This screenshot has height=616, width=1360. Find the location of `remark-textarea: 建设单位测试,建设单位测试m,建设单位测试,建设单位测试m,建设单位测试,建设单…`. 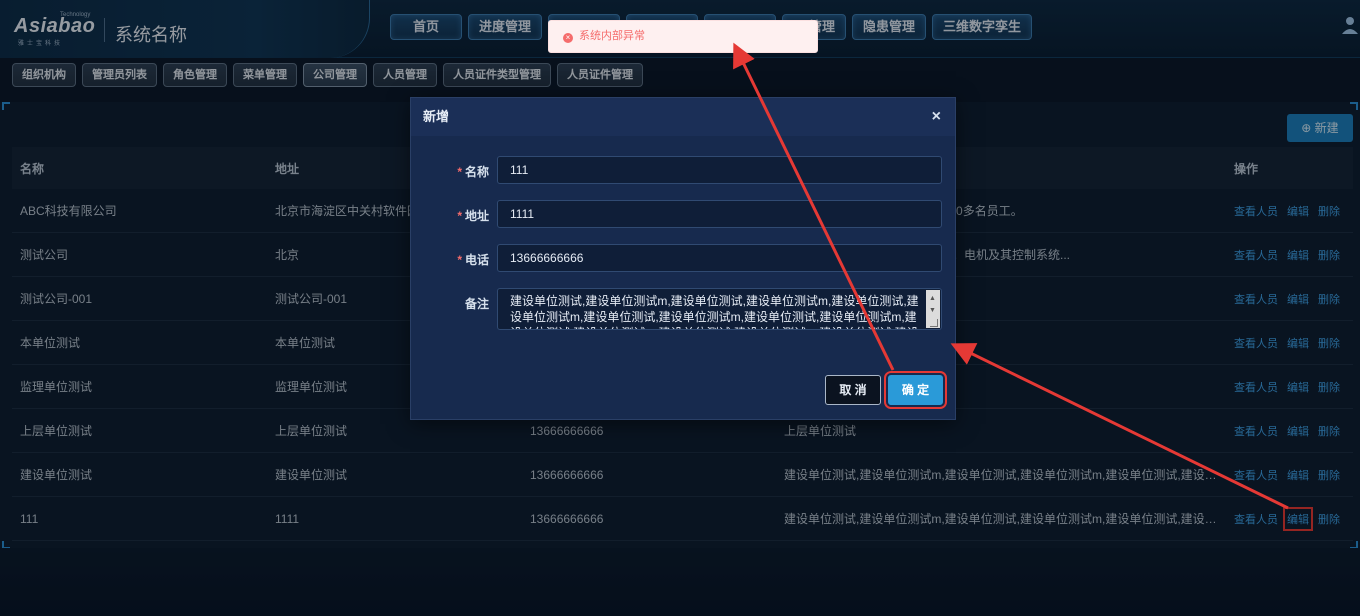

remark-textarea: 建设单位测试,建设单位测试m,建设单位测试,建设单位测试m,建设单位测试,建设单… is located at coordinates (719, 309).